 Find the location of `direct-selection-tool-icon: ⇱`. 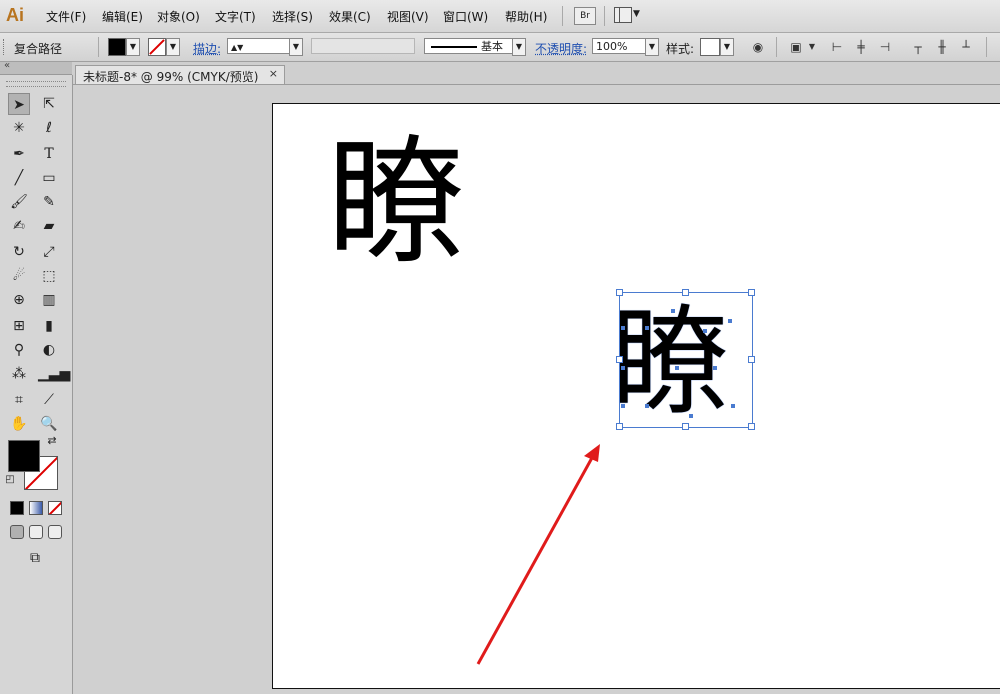

direct-selection-tool-icon: ⇱ is located at coordinates (49, 104).